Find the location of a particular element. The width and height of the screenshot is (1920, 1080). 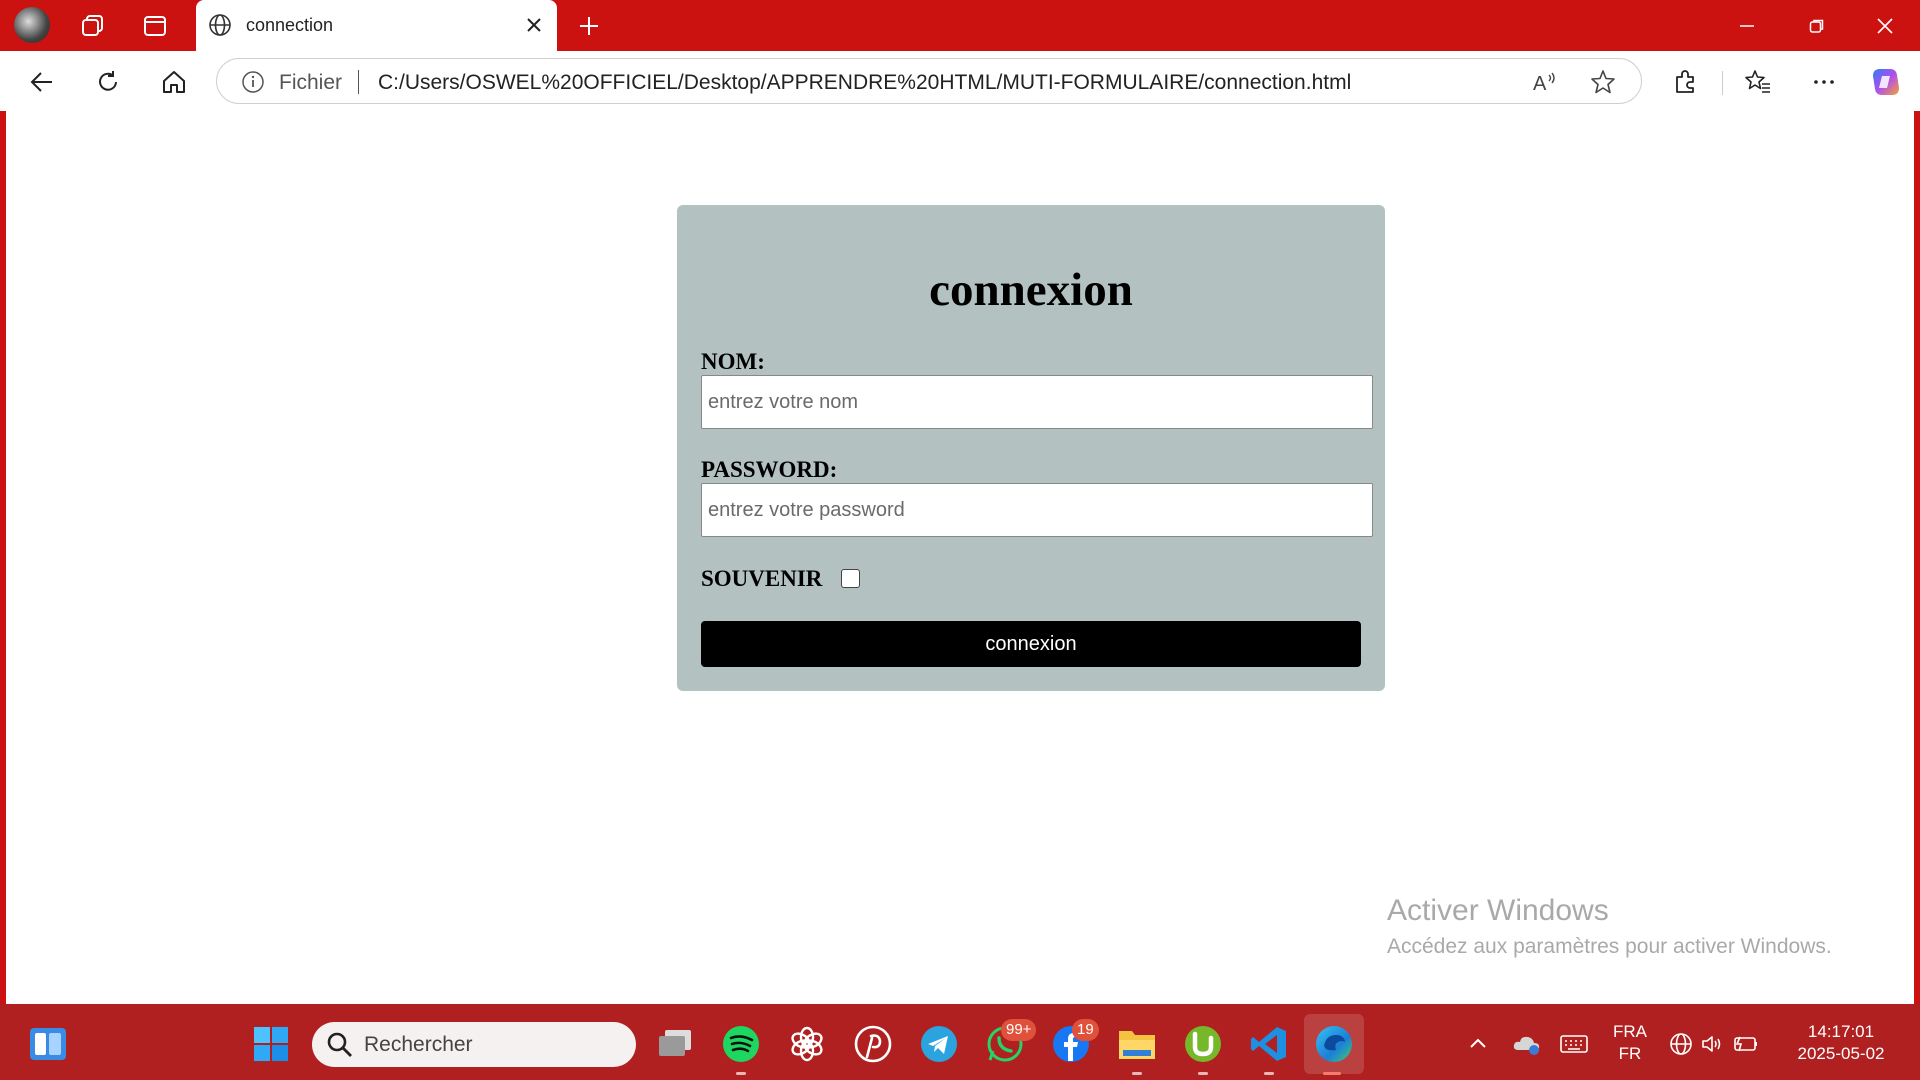

info-icon is located at coordinates (253, 82).